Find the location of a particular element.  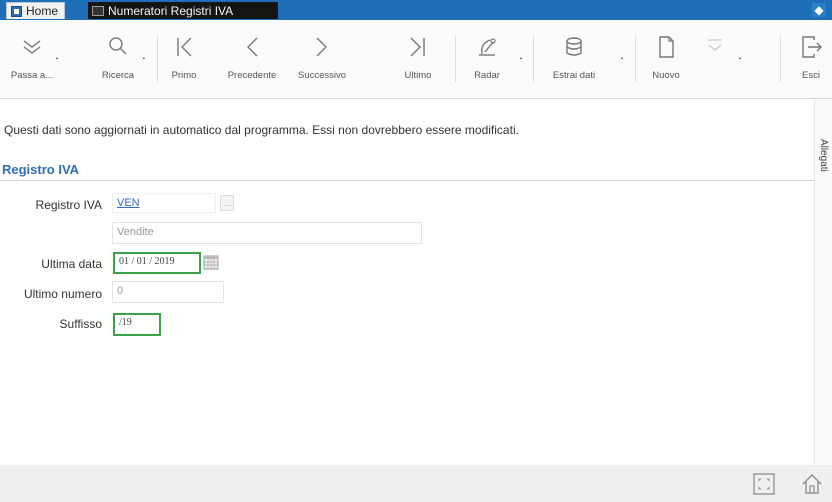

nuovo-button: Nuovo is located at coordinates (666, 59).